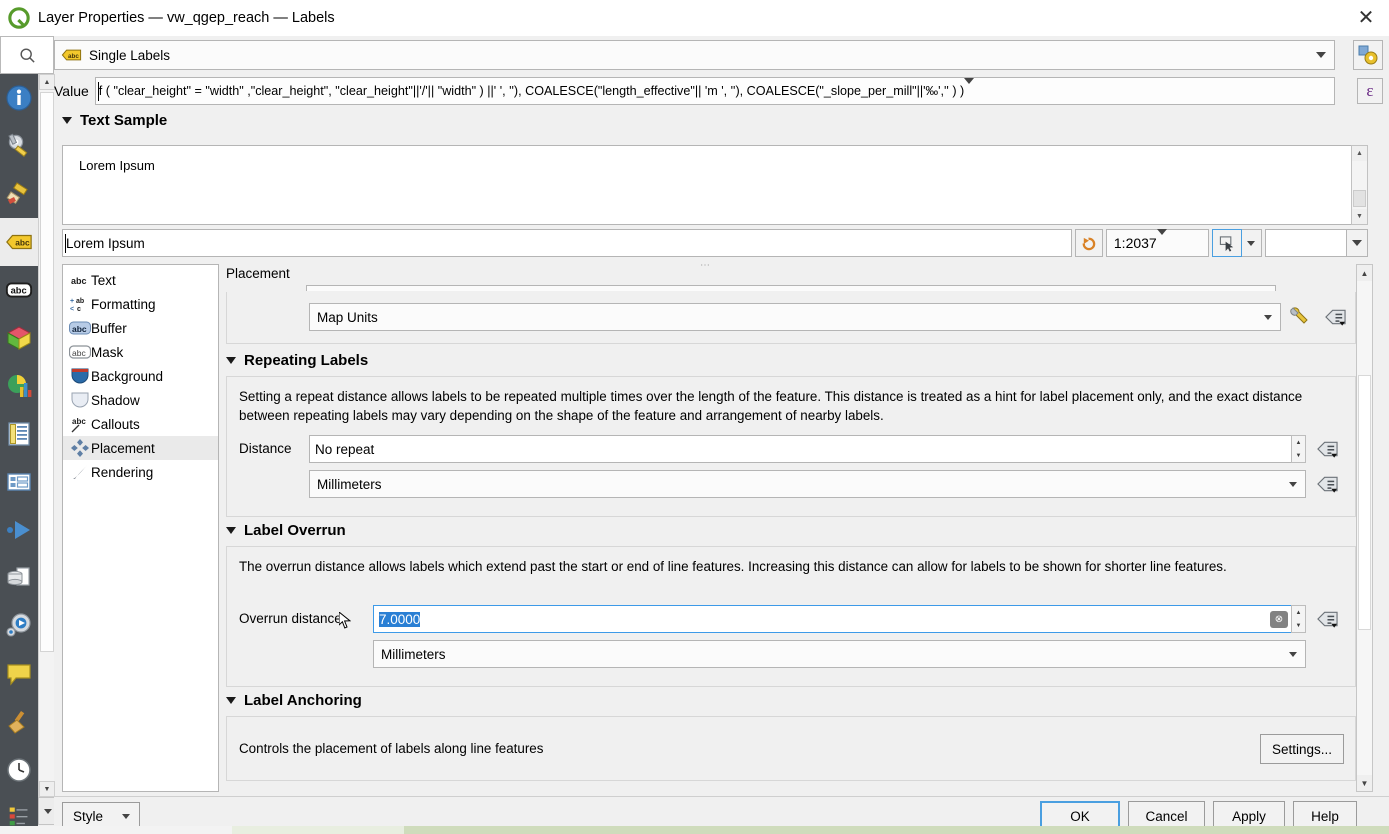 This screenshot has height=834, width=1389. I want to click on placement-units-wrench-button, so click(1299, 317).